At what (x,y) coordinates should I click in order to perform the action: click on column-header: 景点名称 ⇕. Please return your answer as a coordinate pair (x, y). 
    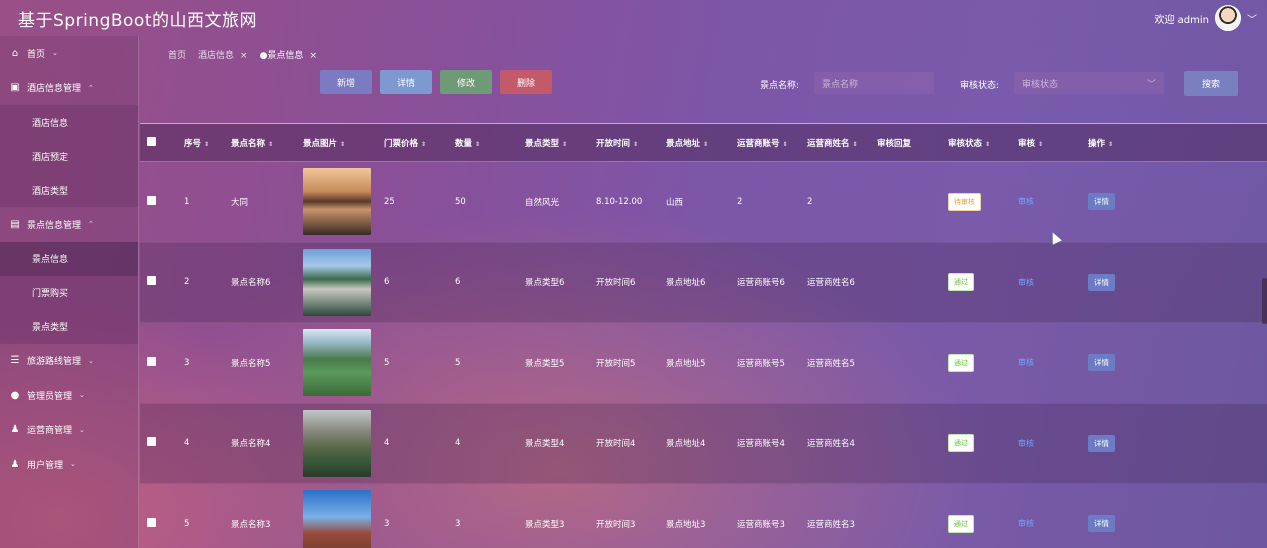
    Looking at the image, I should click on (267, 143).